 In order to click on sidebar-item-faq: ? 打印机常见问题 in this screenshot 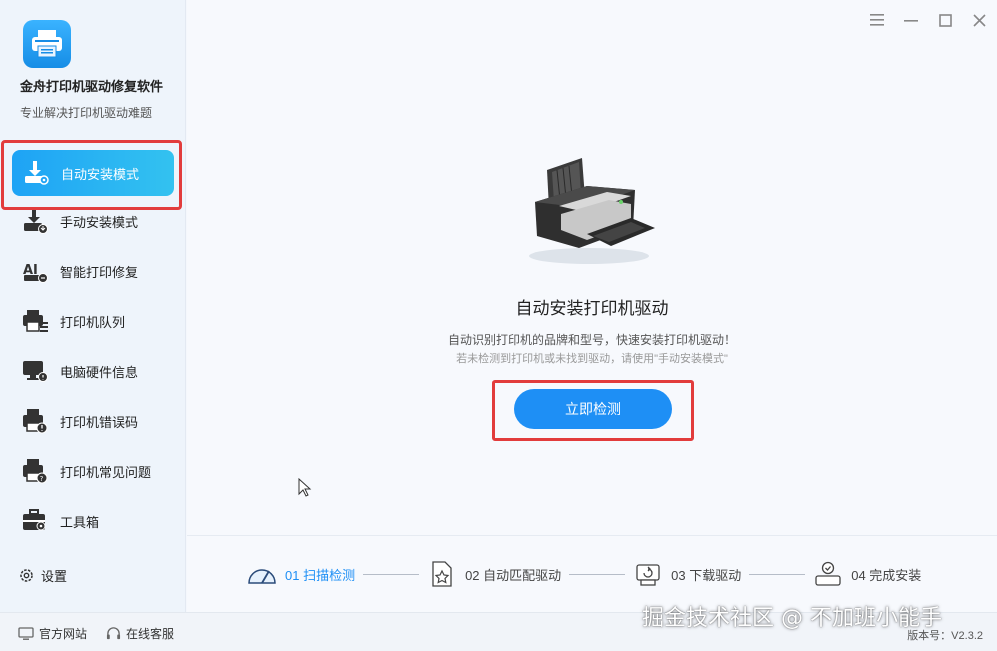, I will do `click(93, 471)`.